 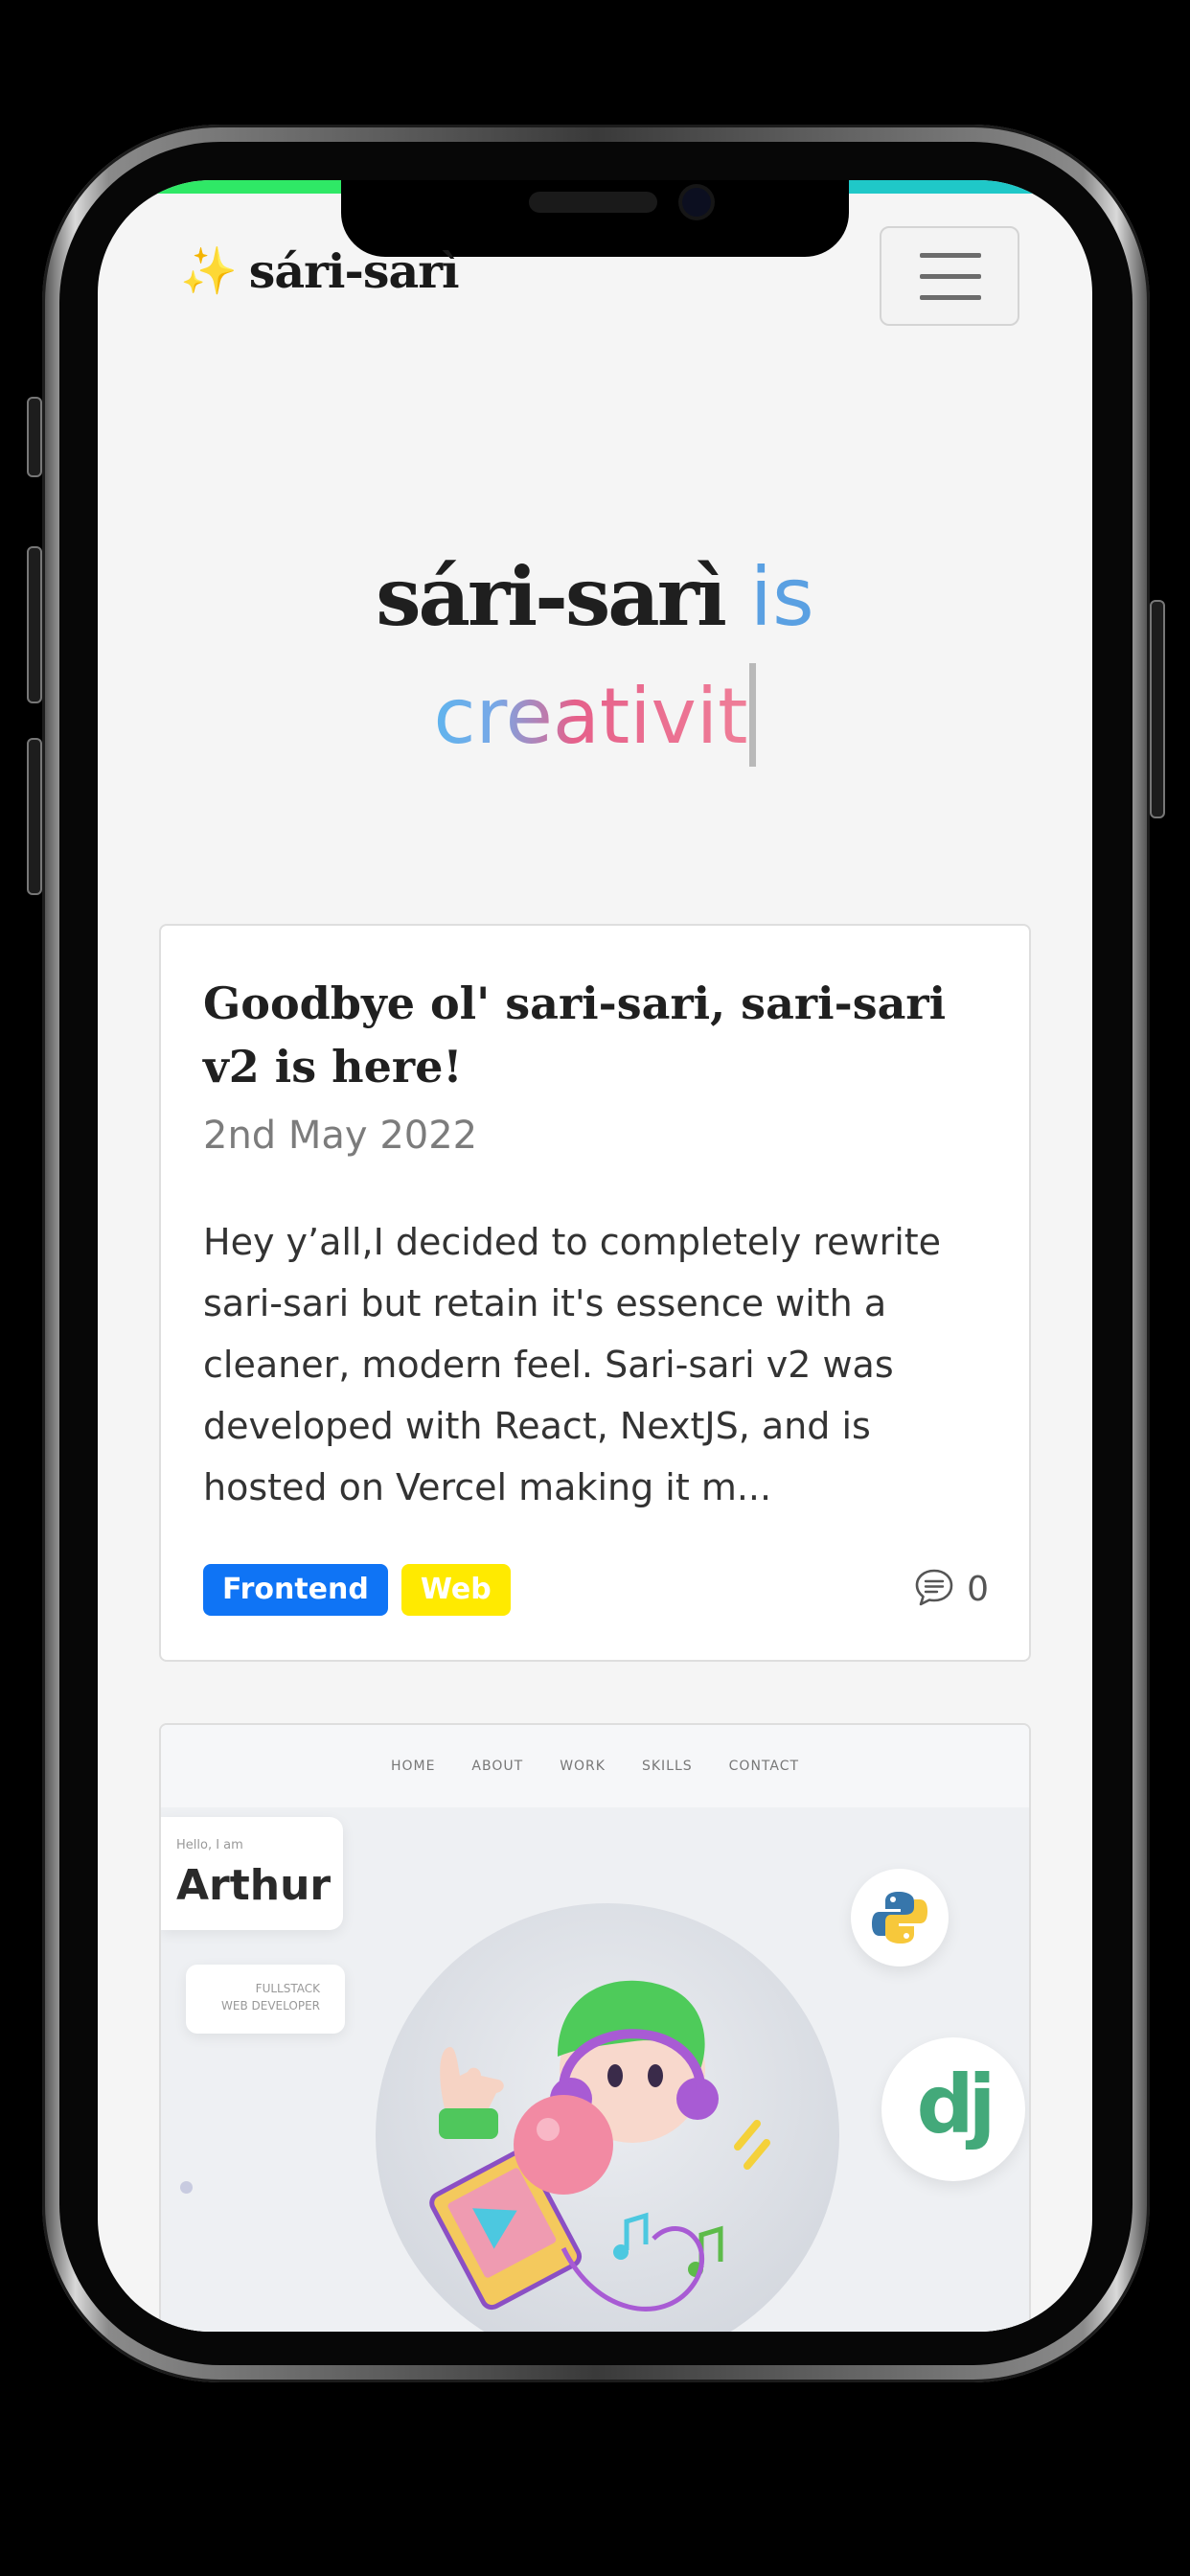 I want to click on preview-role-line2: WEB DEVELOPER, so click(x=271, y=2005).